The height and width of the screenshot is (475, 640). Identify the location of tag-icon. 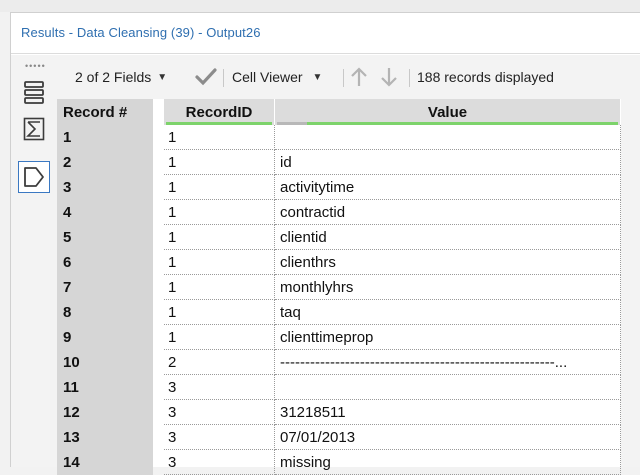
(34, 177).